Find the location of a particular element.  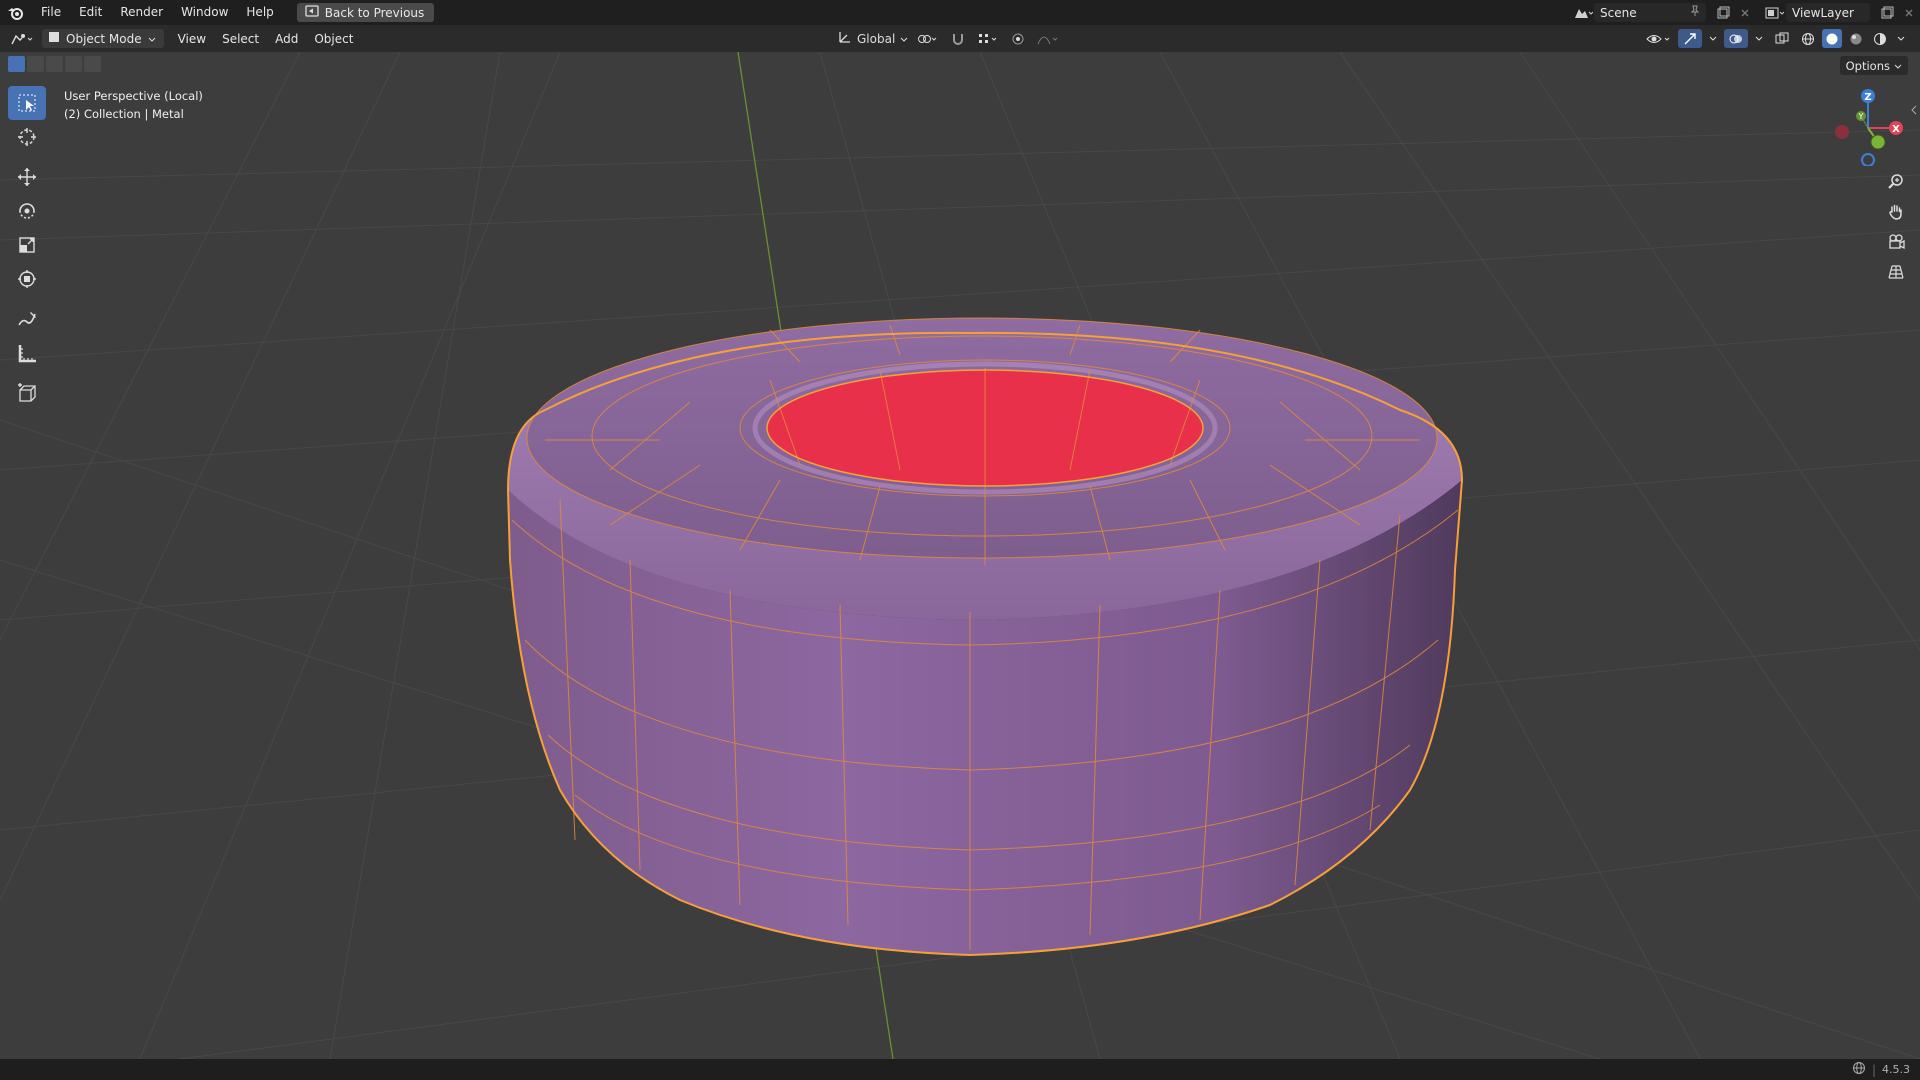

options-label: Options is located at coordinates (1867, 65).